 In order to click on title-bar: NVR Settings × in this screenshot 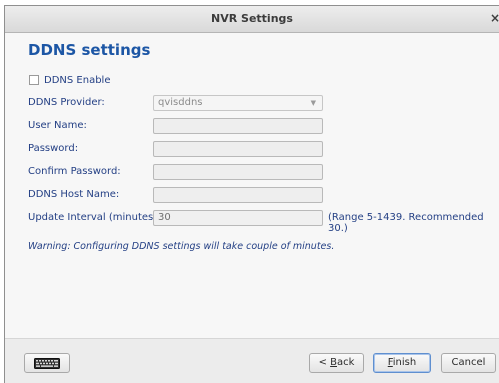, I will do `click(252, 19)`.